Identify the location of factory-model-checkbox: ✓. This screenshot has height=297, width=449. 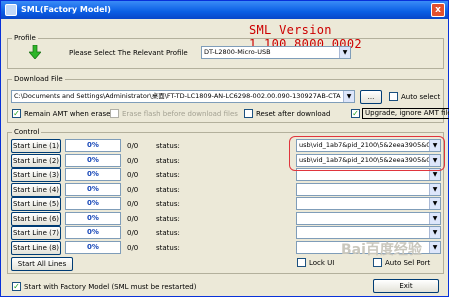
(16, 286).